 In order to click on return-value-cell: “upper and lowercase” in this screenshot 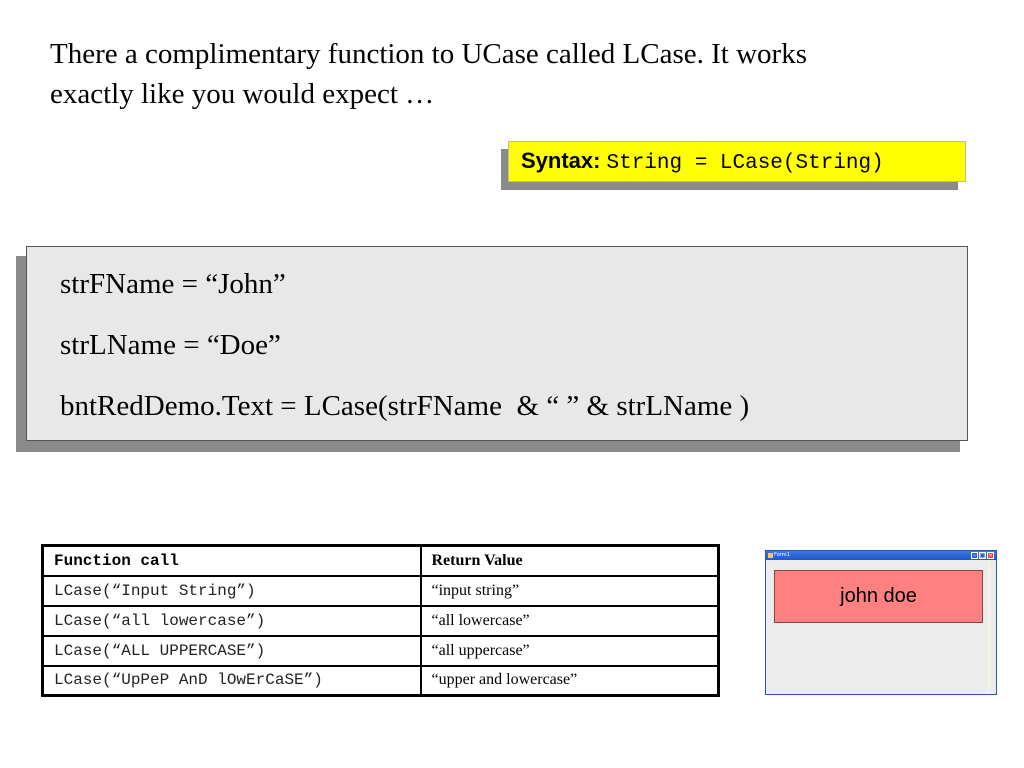, I will do `click(569, 680)`.